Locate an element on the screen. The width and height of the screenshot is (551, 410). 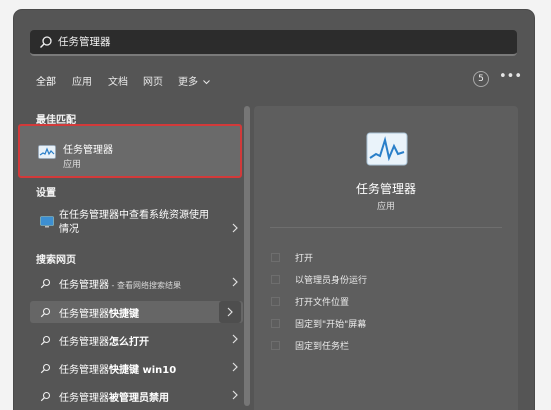
folder-icon is located at coordinates (275, 301).